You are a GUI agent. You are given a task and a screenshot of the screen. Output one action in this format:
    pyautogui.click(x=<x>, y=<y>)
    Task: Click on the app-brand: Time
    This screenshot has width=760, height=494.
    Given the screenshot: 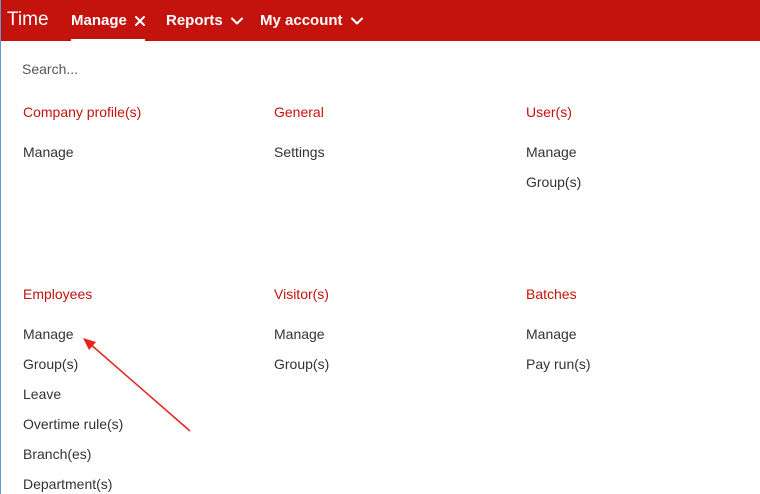 What is the action you would take?
    pyautogui.click(x=28, y=20)
    